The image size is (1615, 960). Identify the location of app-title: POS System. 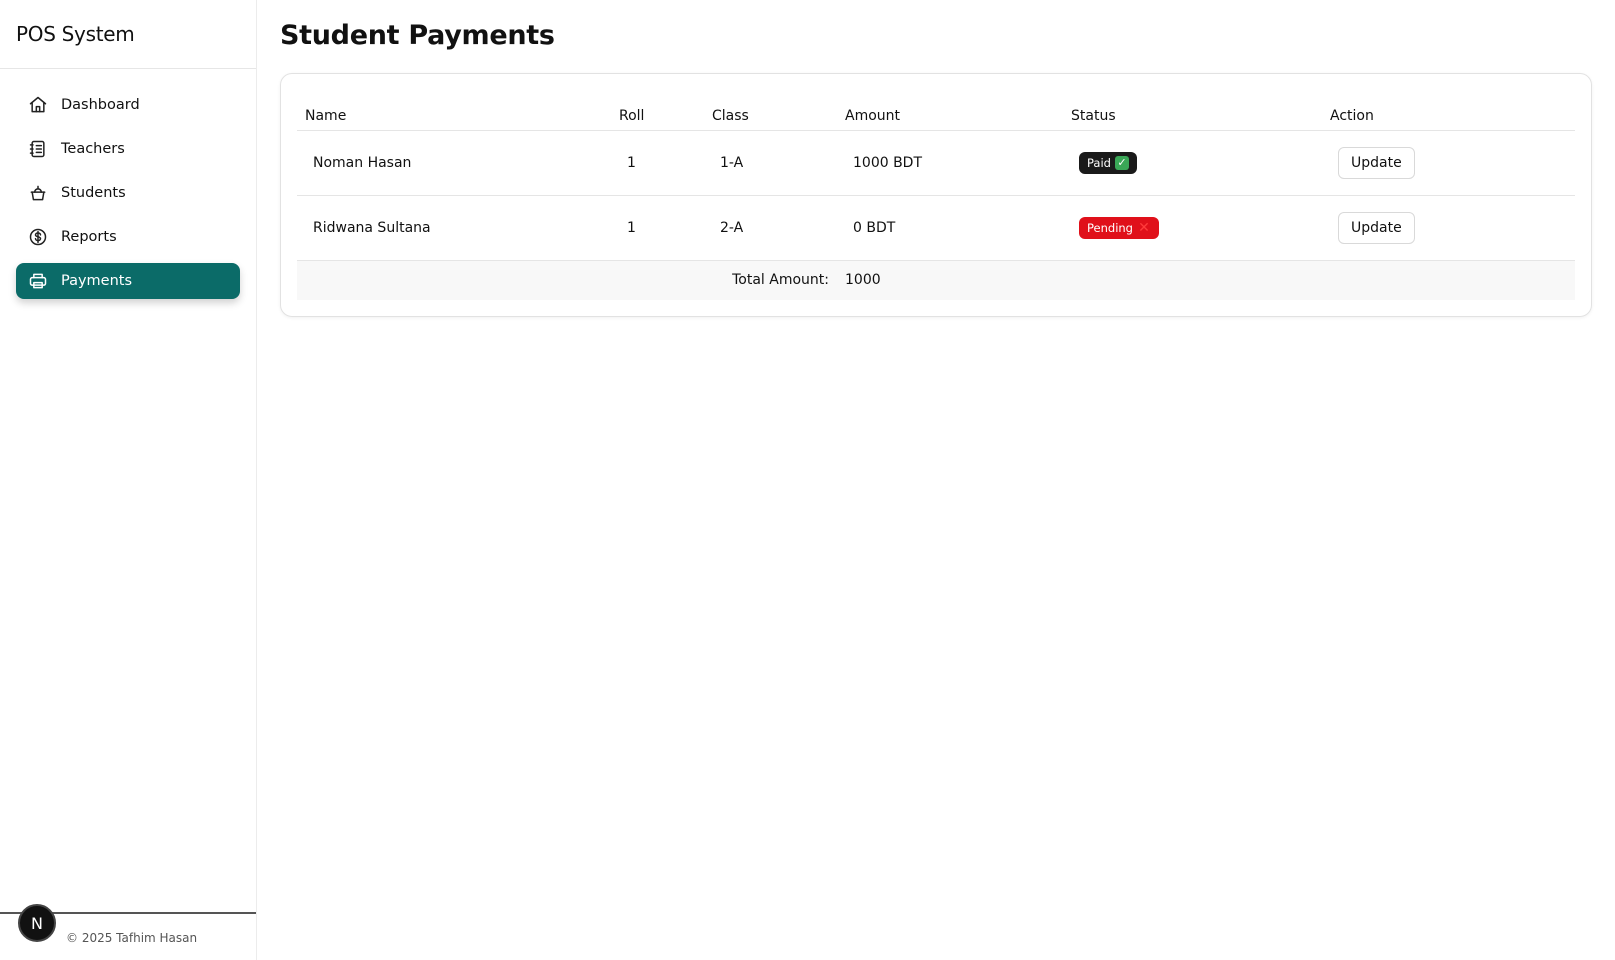
(128, 34).